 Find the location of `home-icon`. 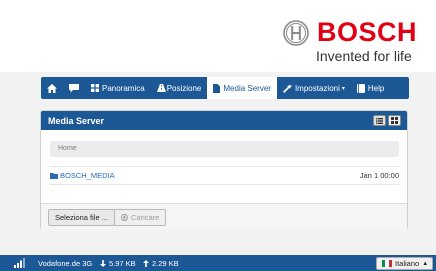

home-icon is located at coordinates (52, 88).